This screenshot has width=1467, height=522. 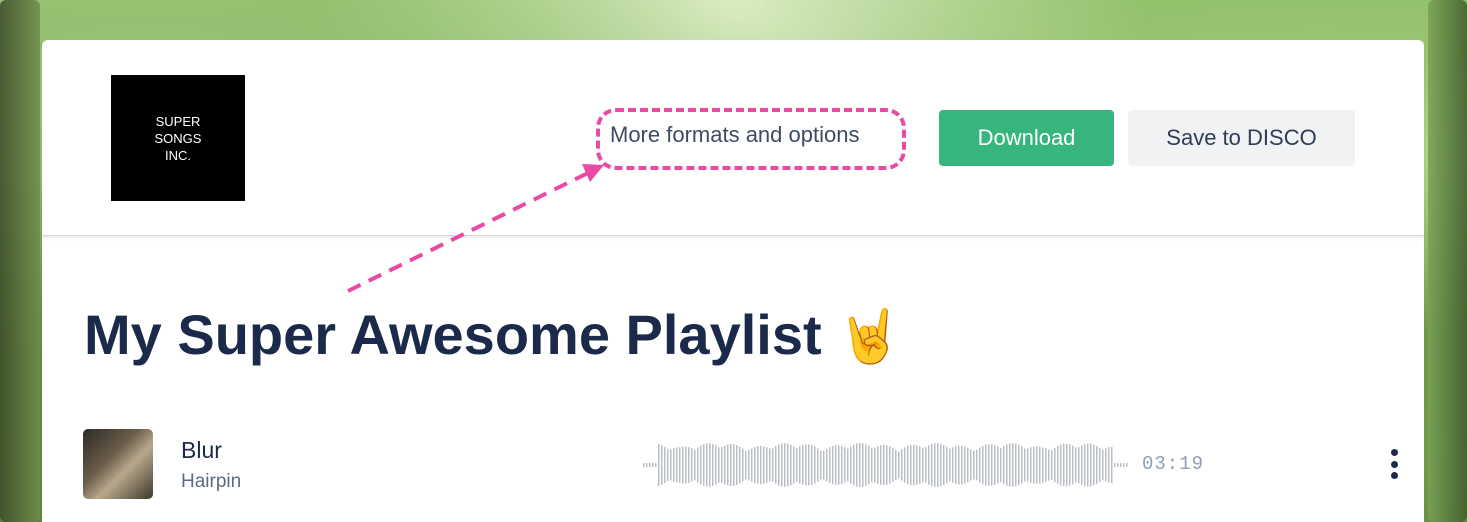 I want to click on track-waveform, so click(x=886, y=465).